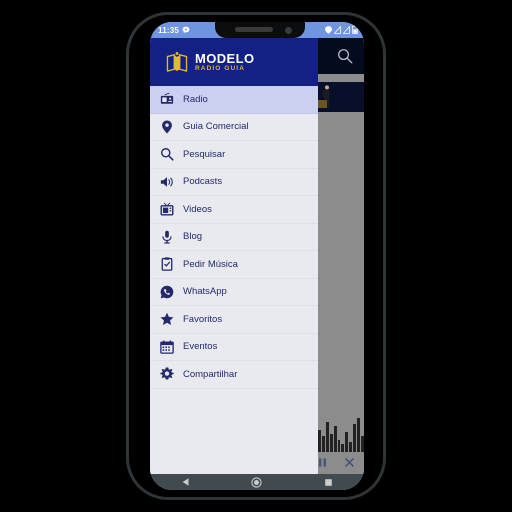 This screenshot has height=512, width=512. I want to click on star-icon, so click(167, 319).